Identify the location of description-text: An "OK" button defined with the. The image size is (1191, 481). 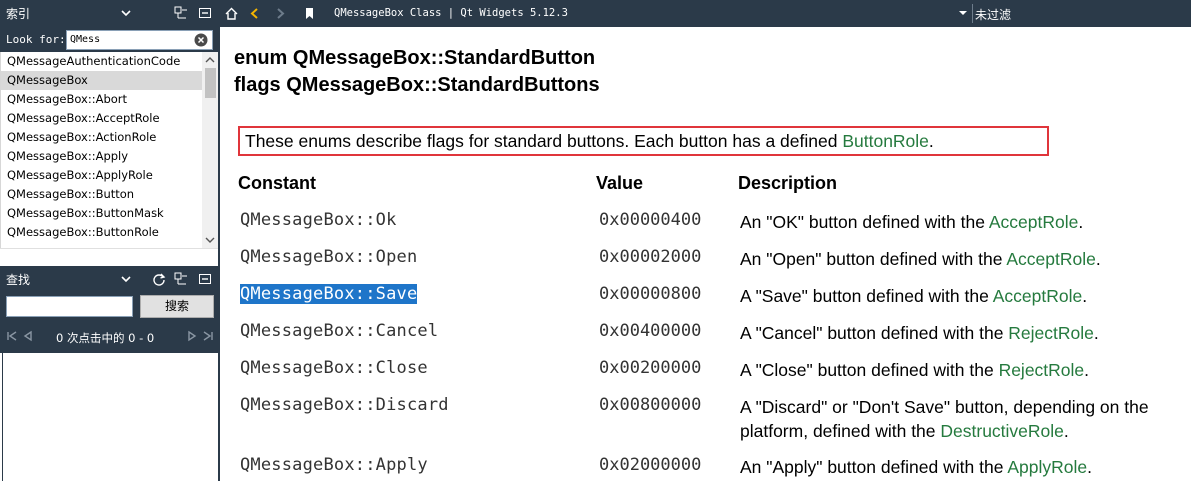
(864, 222).